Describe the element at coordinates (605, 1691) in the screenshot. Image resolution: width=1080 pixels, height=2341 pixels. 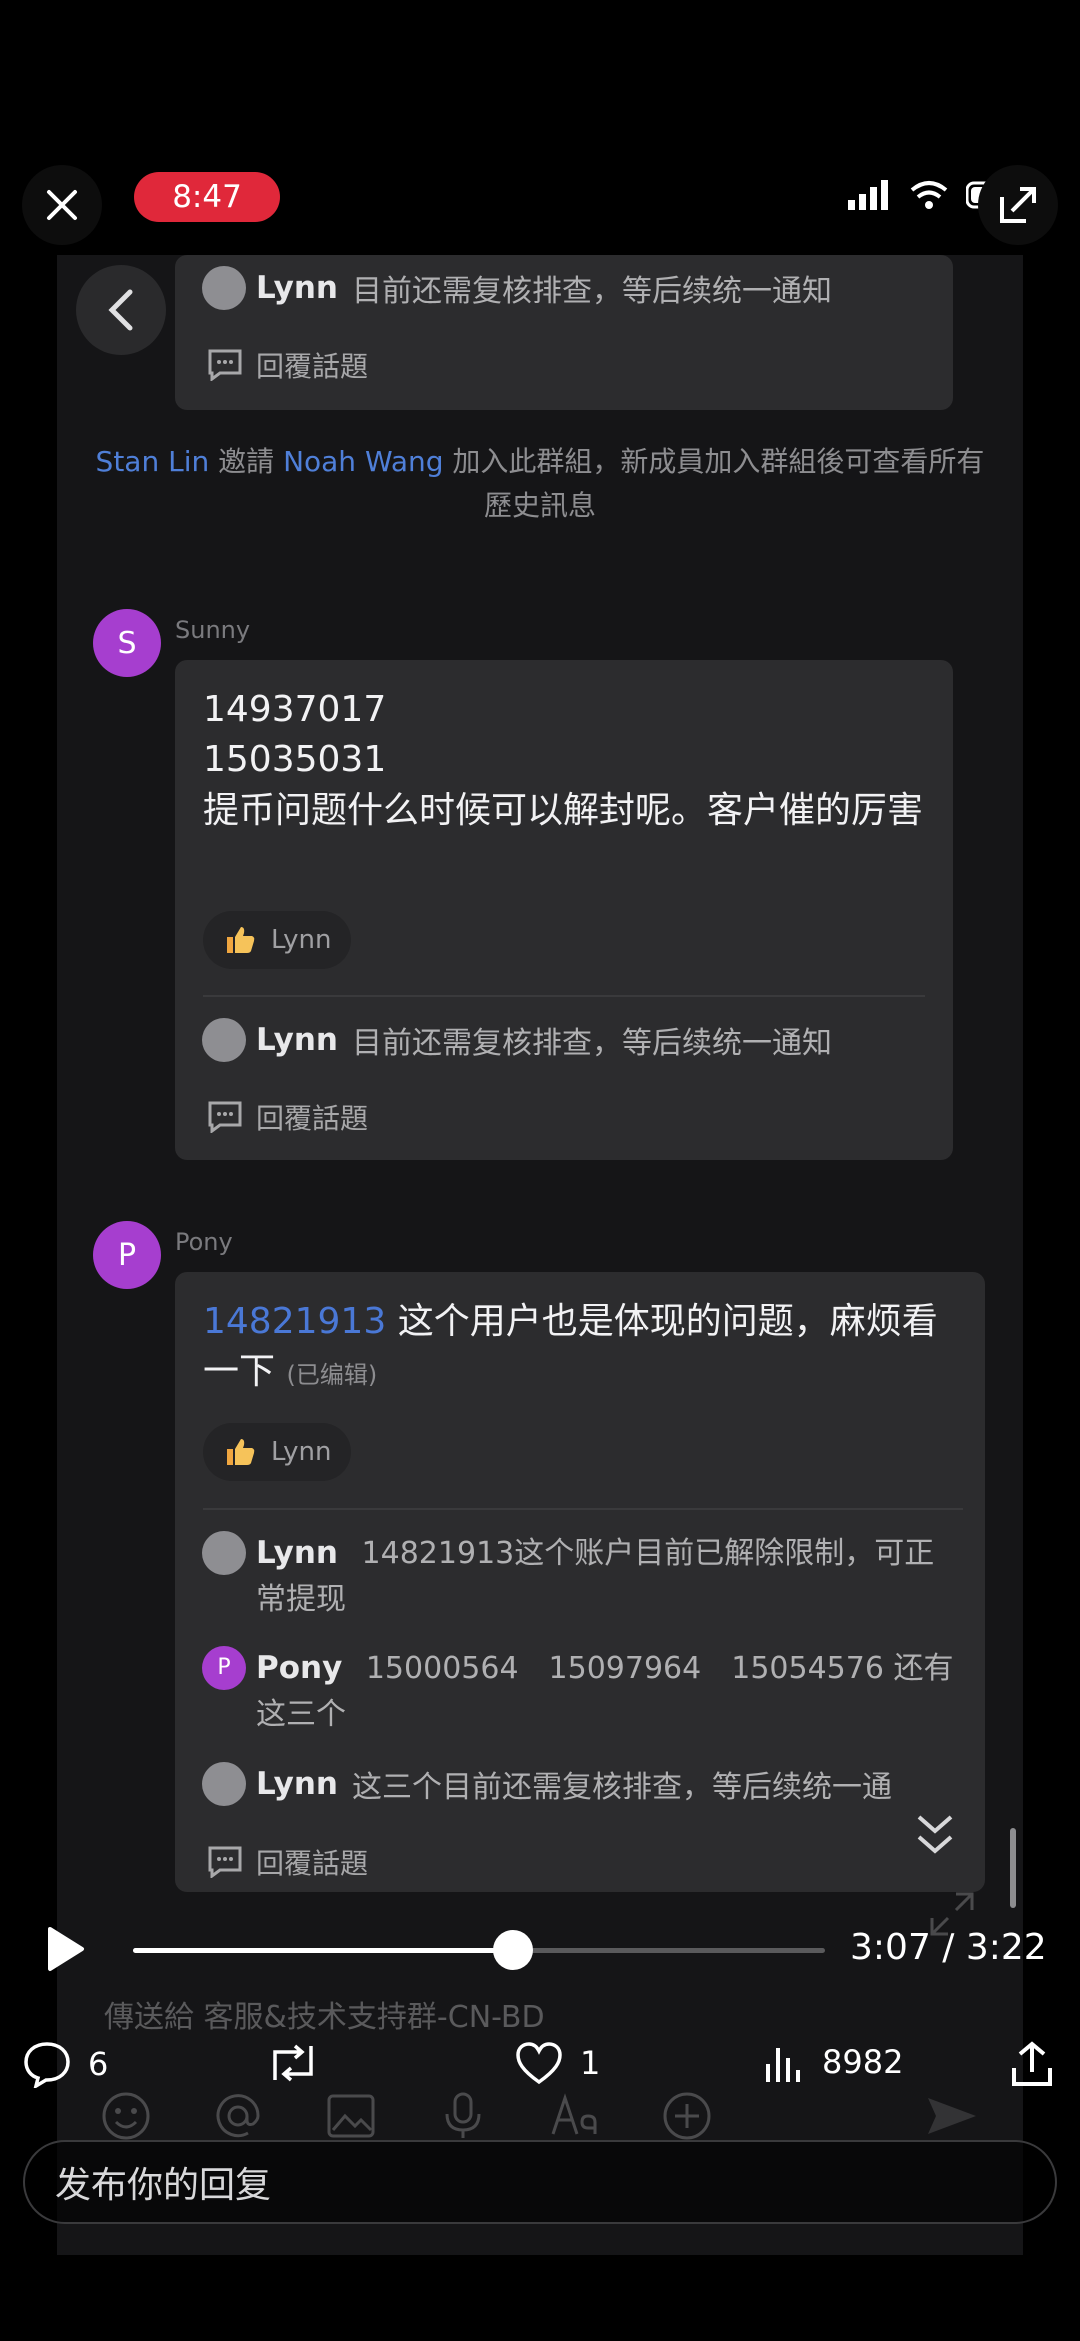
I see `reply-text: 15000564 15097964 15054576 还有这三个` at that location.